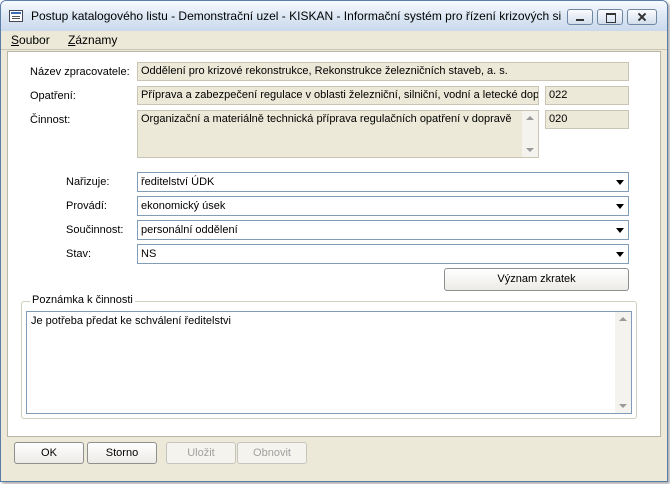  I want to click on narizuje-select: ředitelství ÚDK, so click(383, 182).